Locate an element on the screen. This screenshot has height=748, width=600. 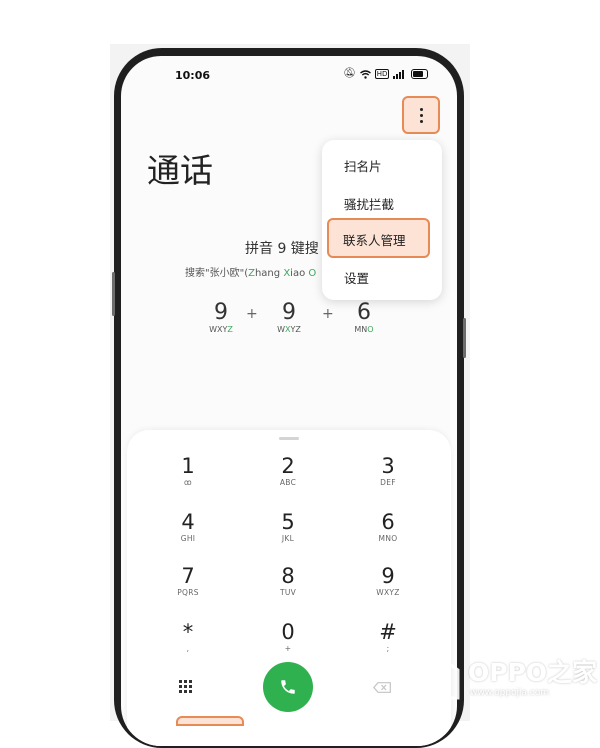
battery-icon is located at coordinates (420, 74).